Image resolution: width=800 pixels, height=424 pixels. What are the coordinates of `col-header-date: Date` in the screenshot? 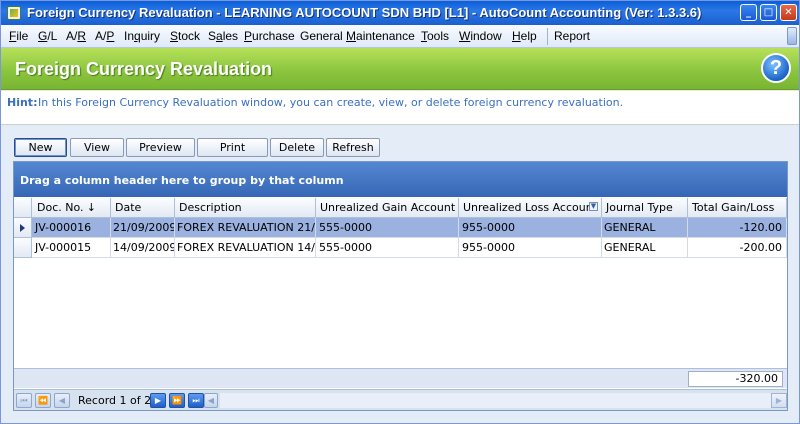 It's located at (143, 208).